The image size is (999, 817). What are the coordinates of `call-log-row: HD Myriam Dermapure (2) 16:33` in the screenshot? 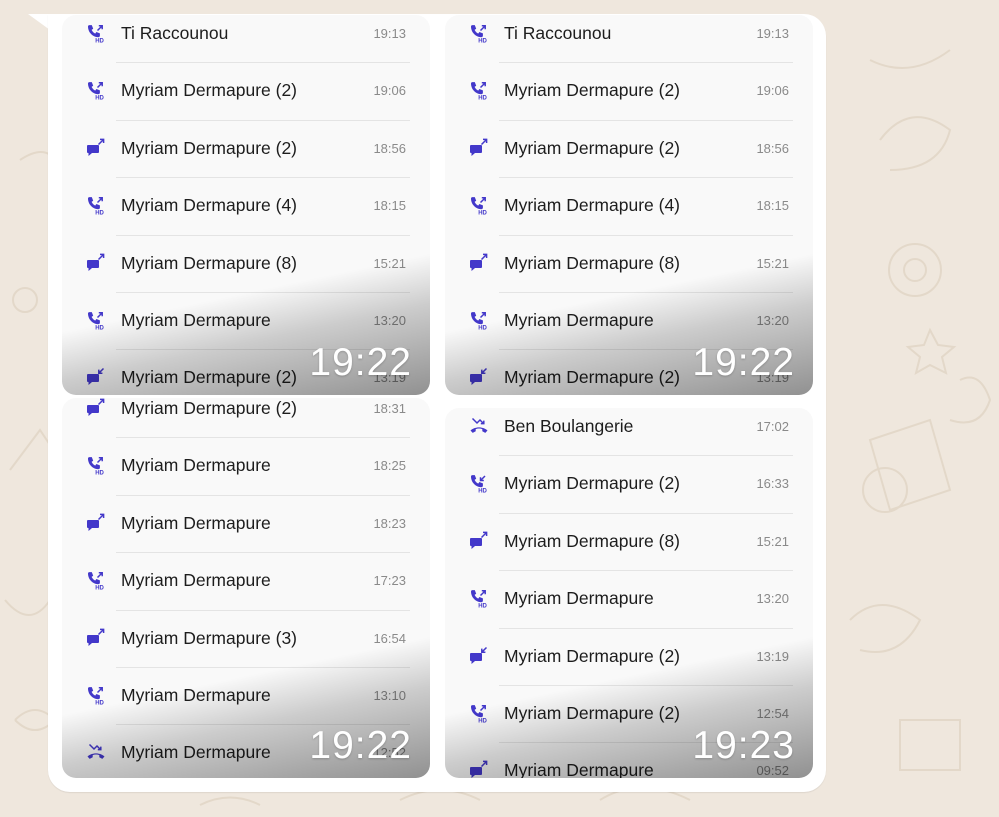 It's located at (629, 485).